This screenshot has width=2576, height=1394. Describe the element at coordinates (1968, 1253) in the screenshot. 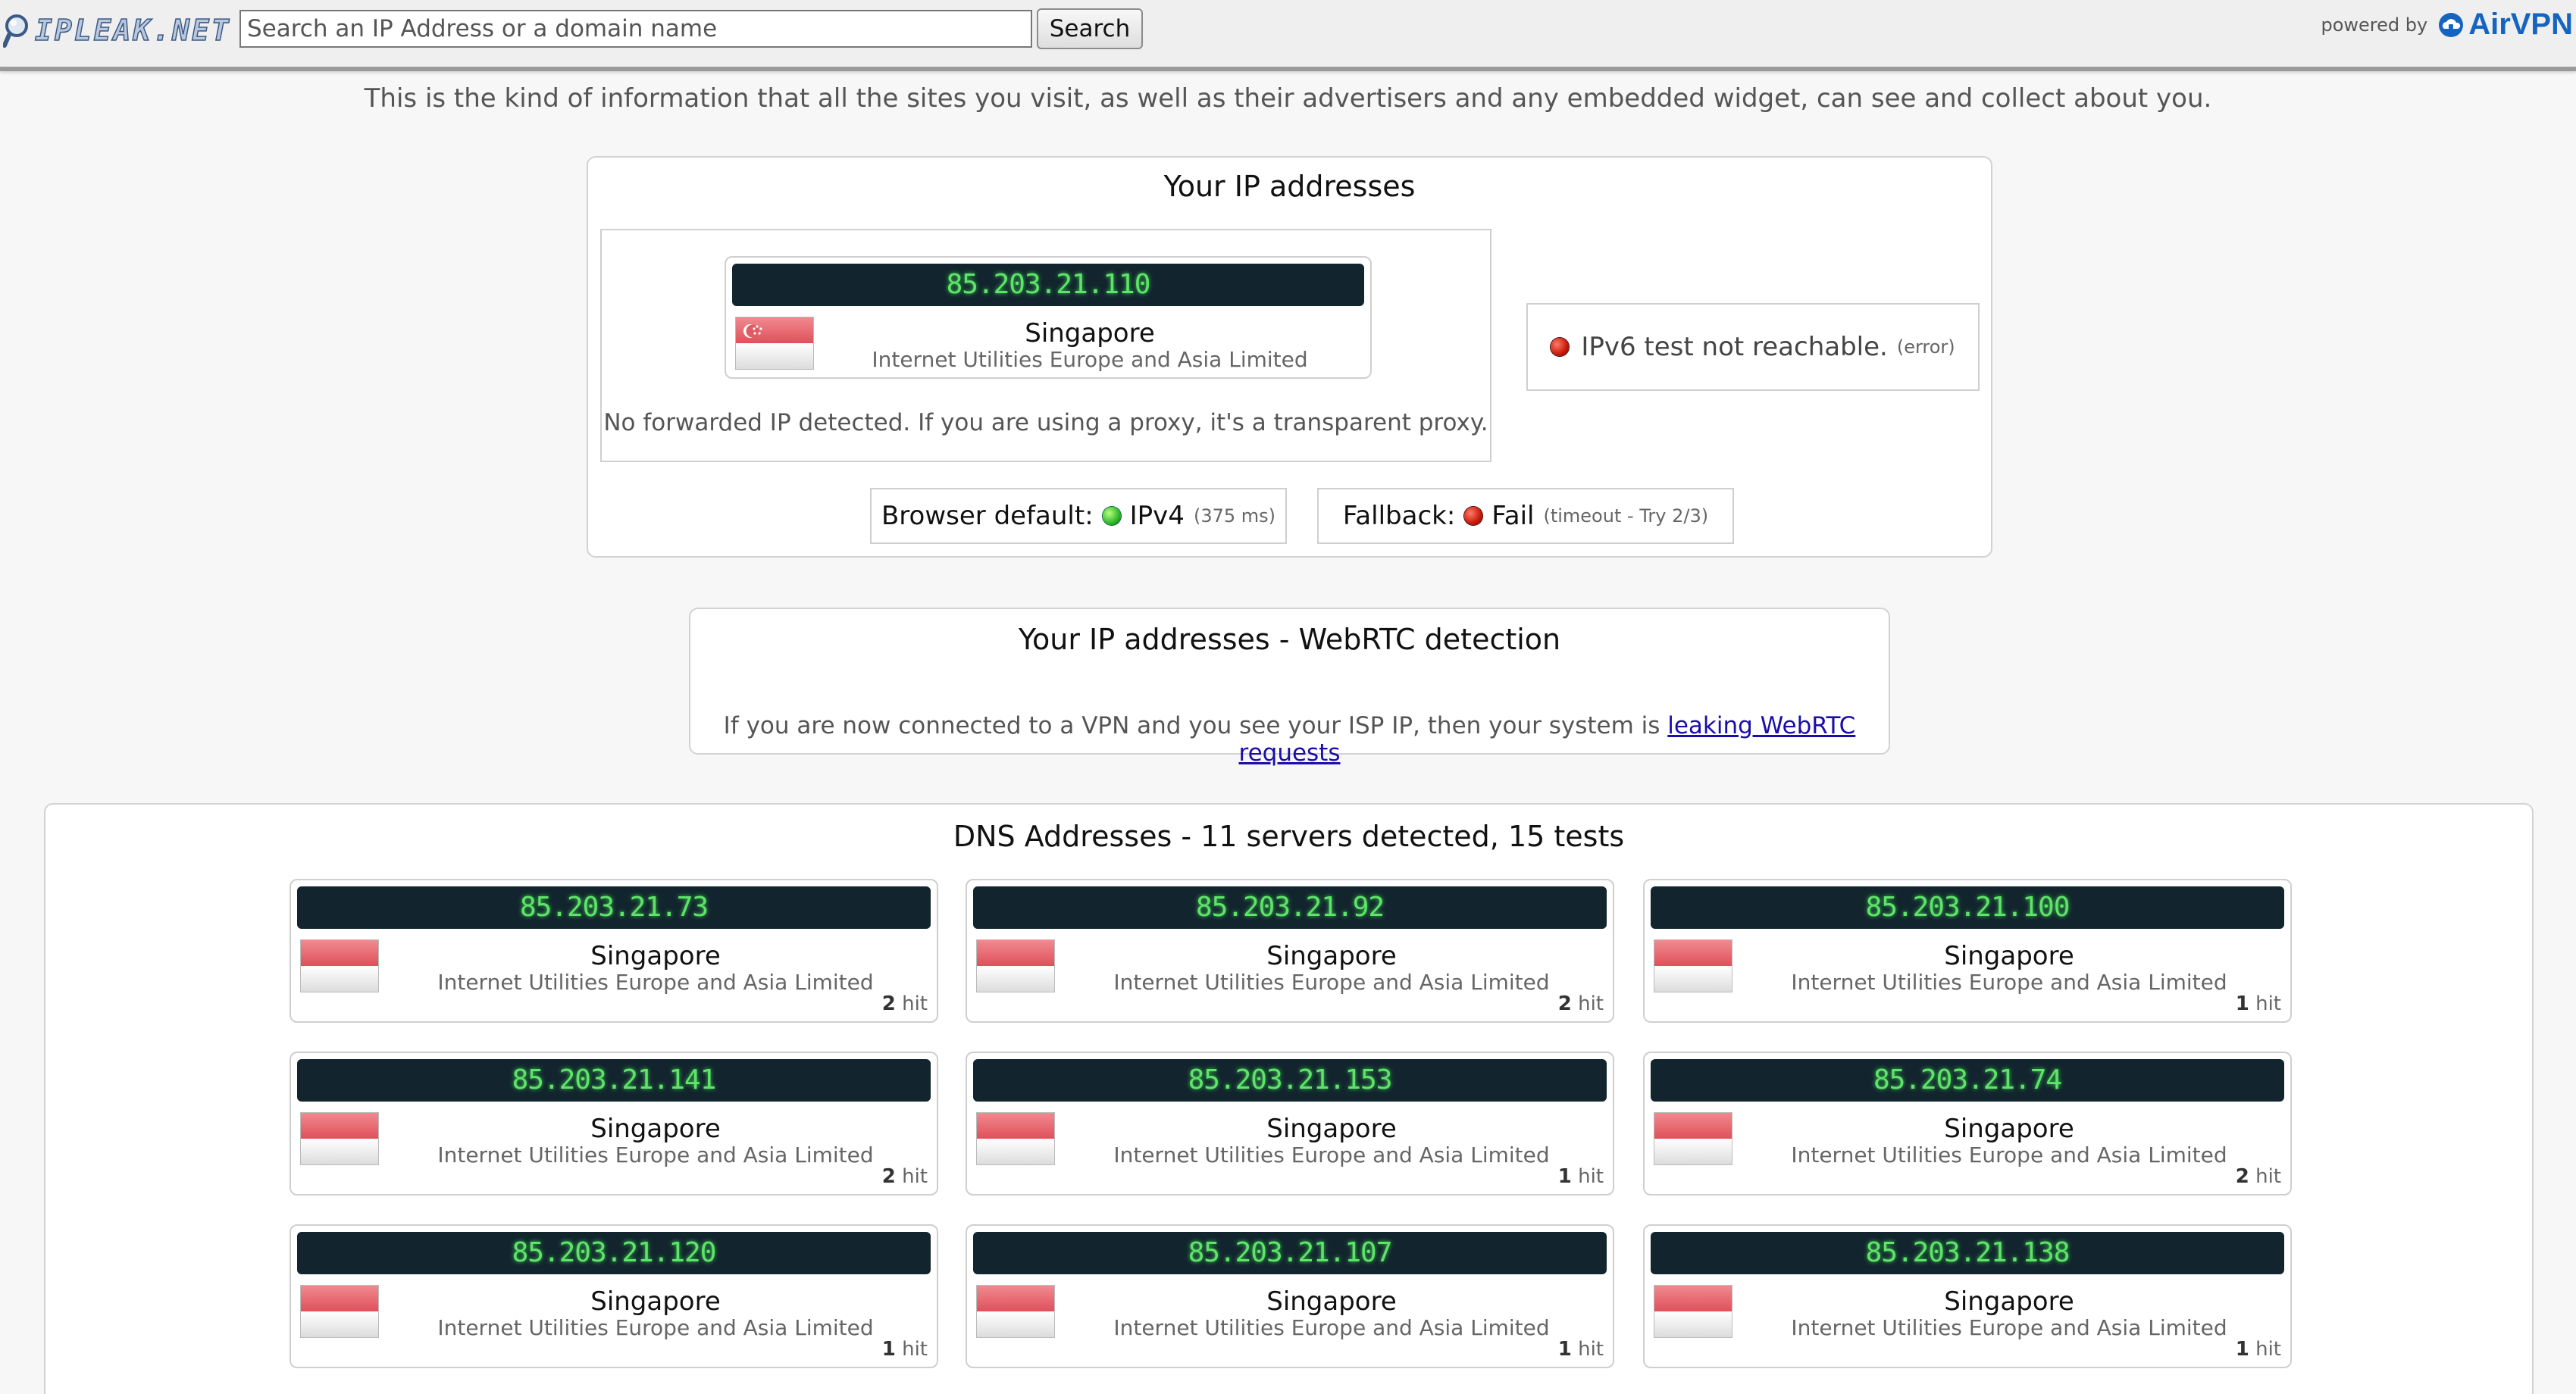

I see `dns-server-ip: 85.203.21.138` at that location.